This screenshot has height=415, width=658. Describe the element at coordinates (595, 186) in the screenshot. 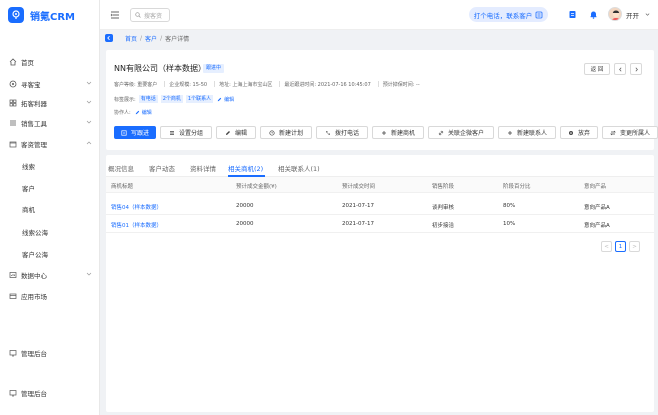

I see `column-header: 意向产品` at that location.